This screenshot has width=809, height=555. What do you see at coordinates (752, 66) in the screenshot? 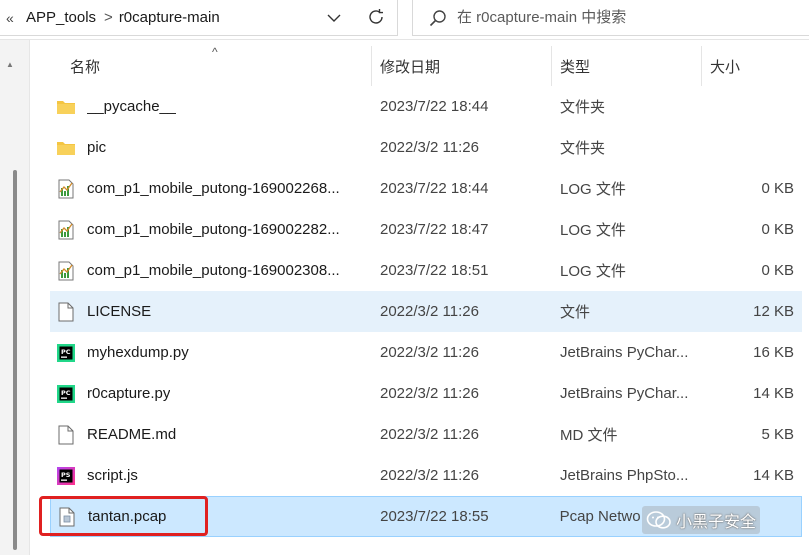
I see `column-header-size: 大小` at bounding box center [752, 66].